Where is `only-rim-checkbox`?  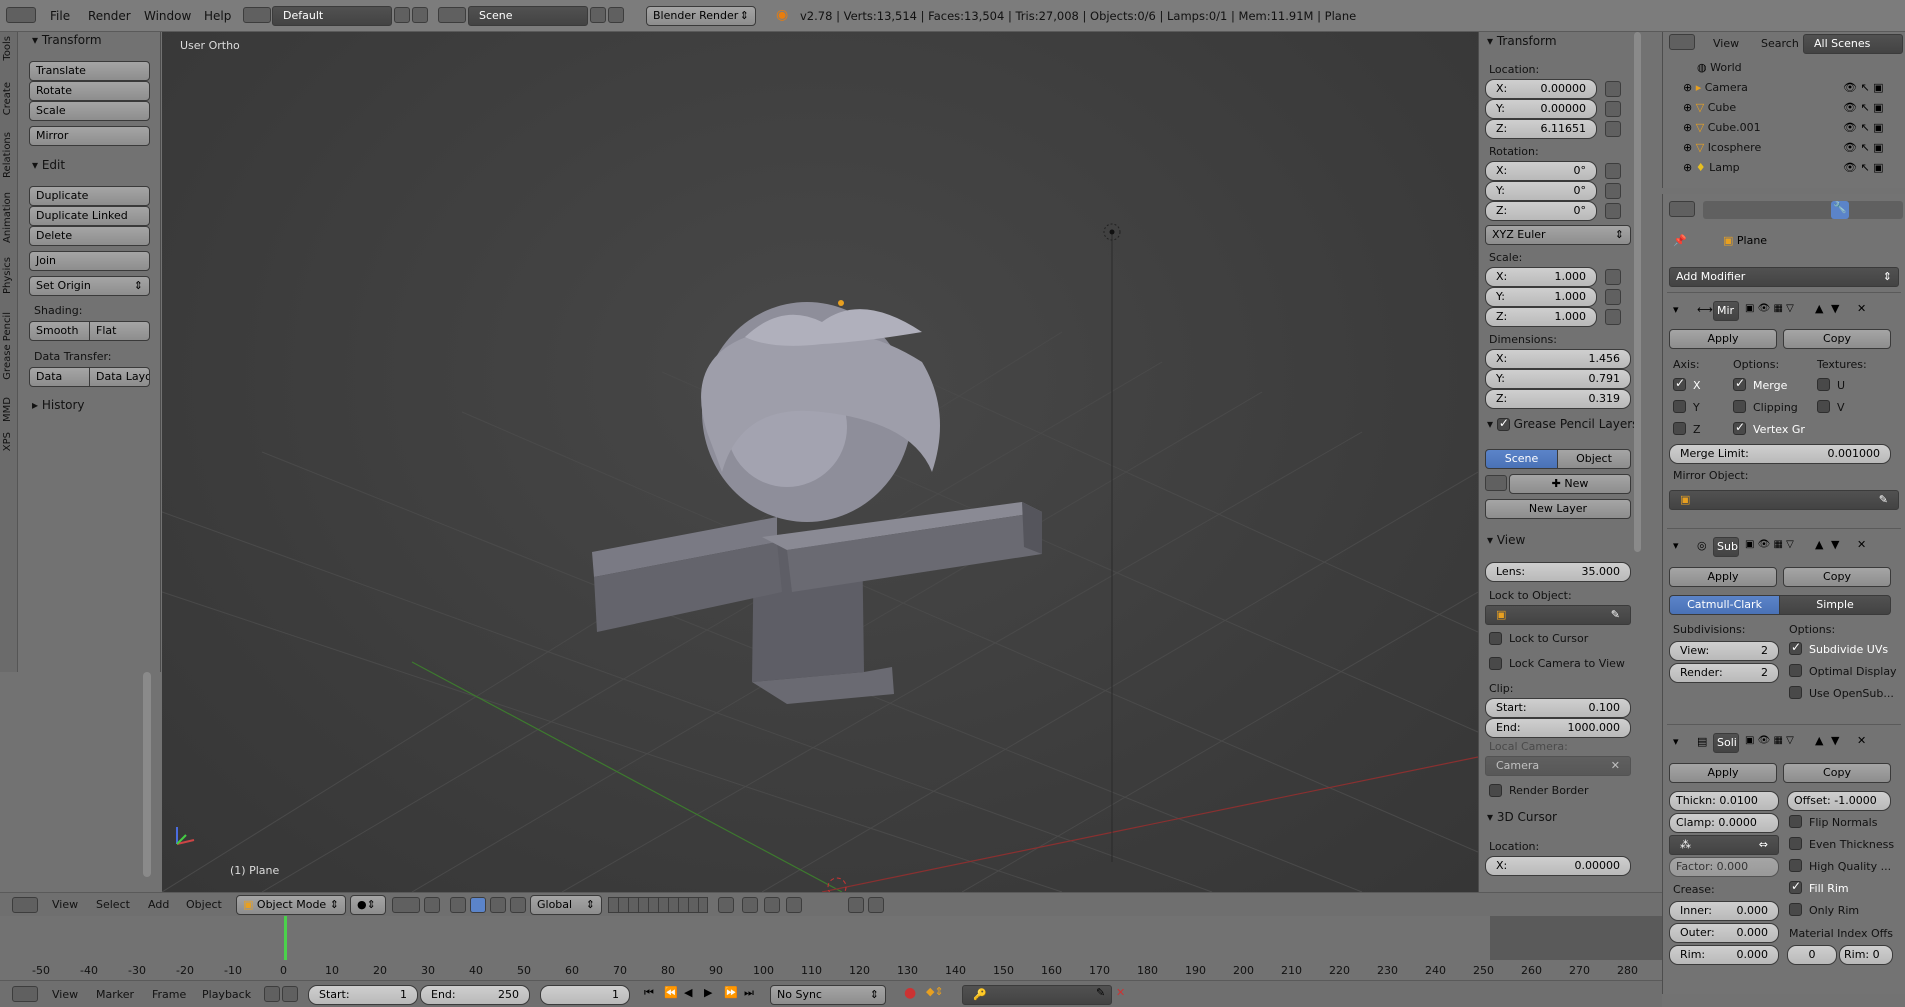 only-rim-checkbox is located at coordinates (1795, 909).